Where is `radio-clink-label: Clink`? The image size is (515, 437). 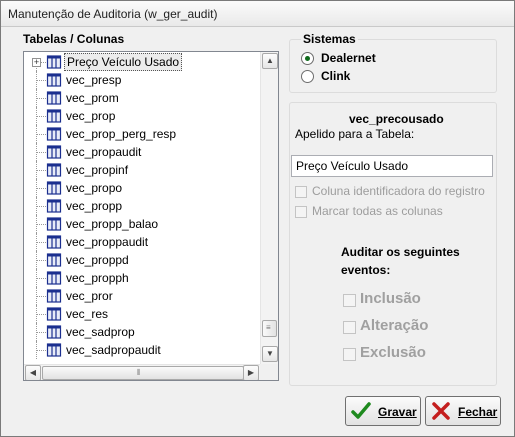 radio-clink-label: Clink is located at coordinates (336, 76).